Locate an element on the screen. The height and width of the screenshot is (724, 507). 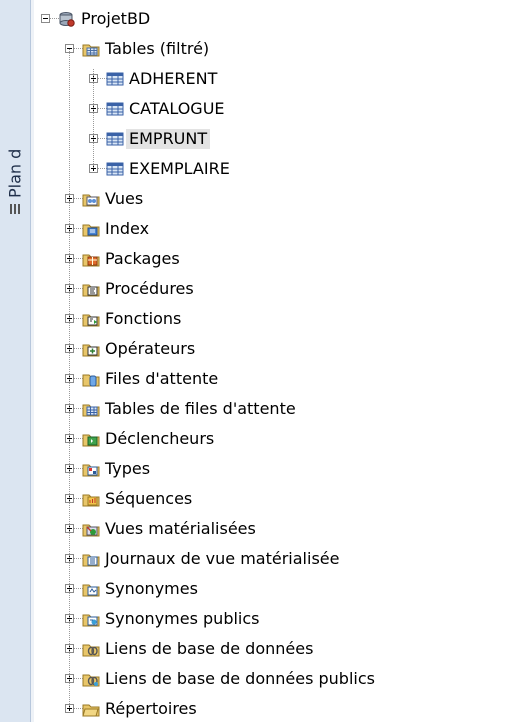
tree-node-label: Files d'attente is located at coordinates (162, 378).